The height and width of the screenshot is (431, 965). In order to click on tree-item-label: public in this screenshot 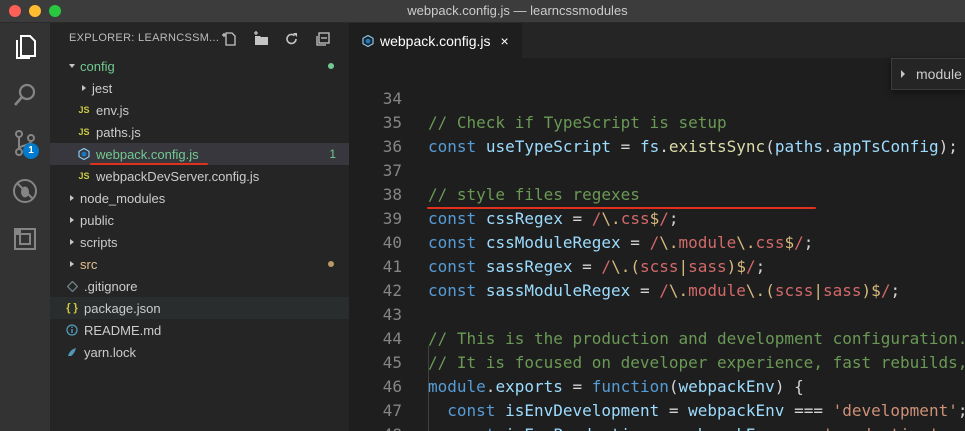, I will do `click(97, 220)`.